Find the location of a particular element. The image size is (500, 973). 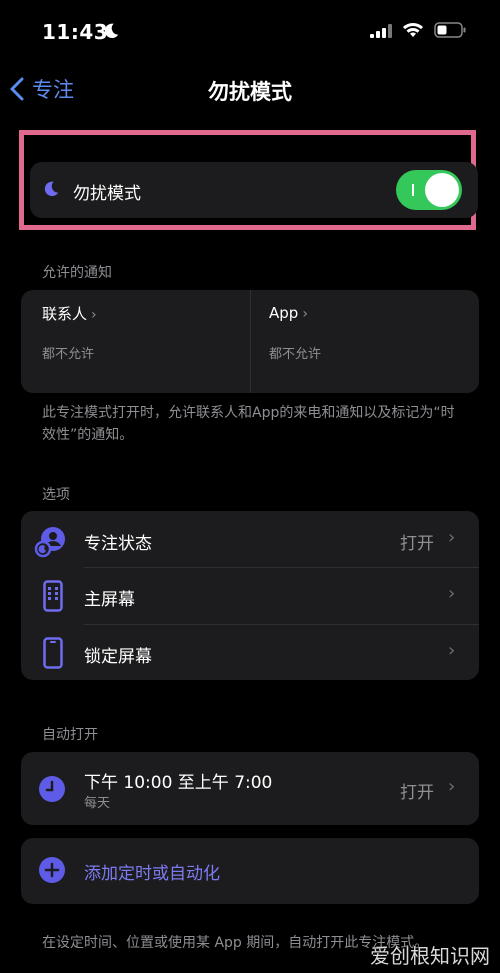

lock-screen-label: 锁定屏幕 is located at coordinates (118, 657).